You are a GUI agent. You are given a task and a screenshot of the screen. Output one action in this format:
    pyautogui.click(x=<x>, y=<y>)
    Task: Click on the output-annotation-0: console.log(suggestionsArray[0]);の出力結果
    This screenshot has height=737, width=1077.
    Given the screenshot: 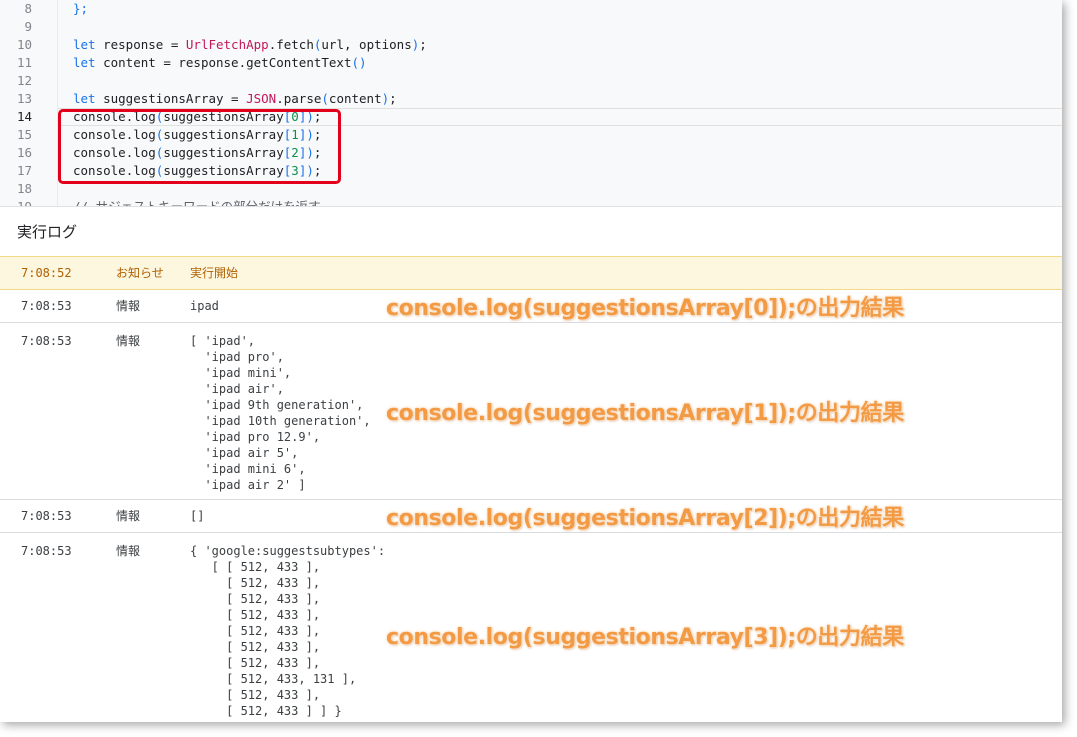 What is the action you would take?
    pyautogui.click(x=645, y=308)
    